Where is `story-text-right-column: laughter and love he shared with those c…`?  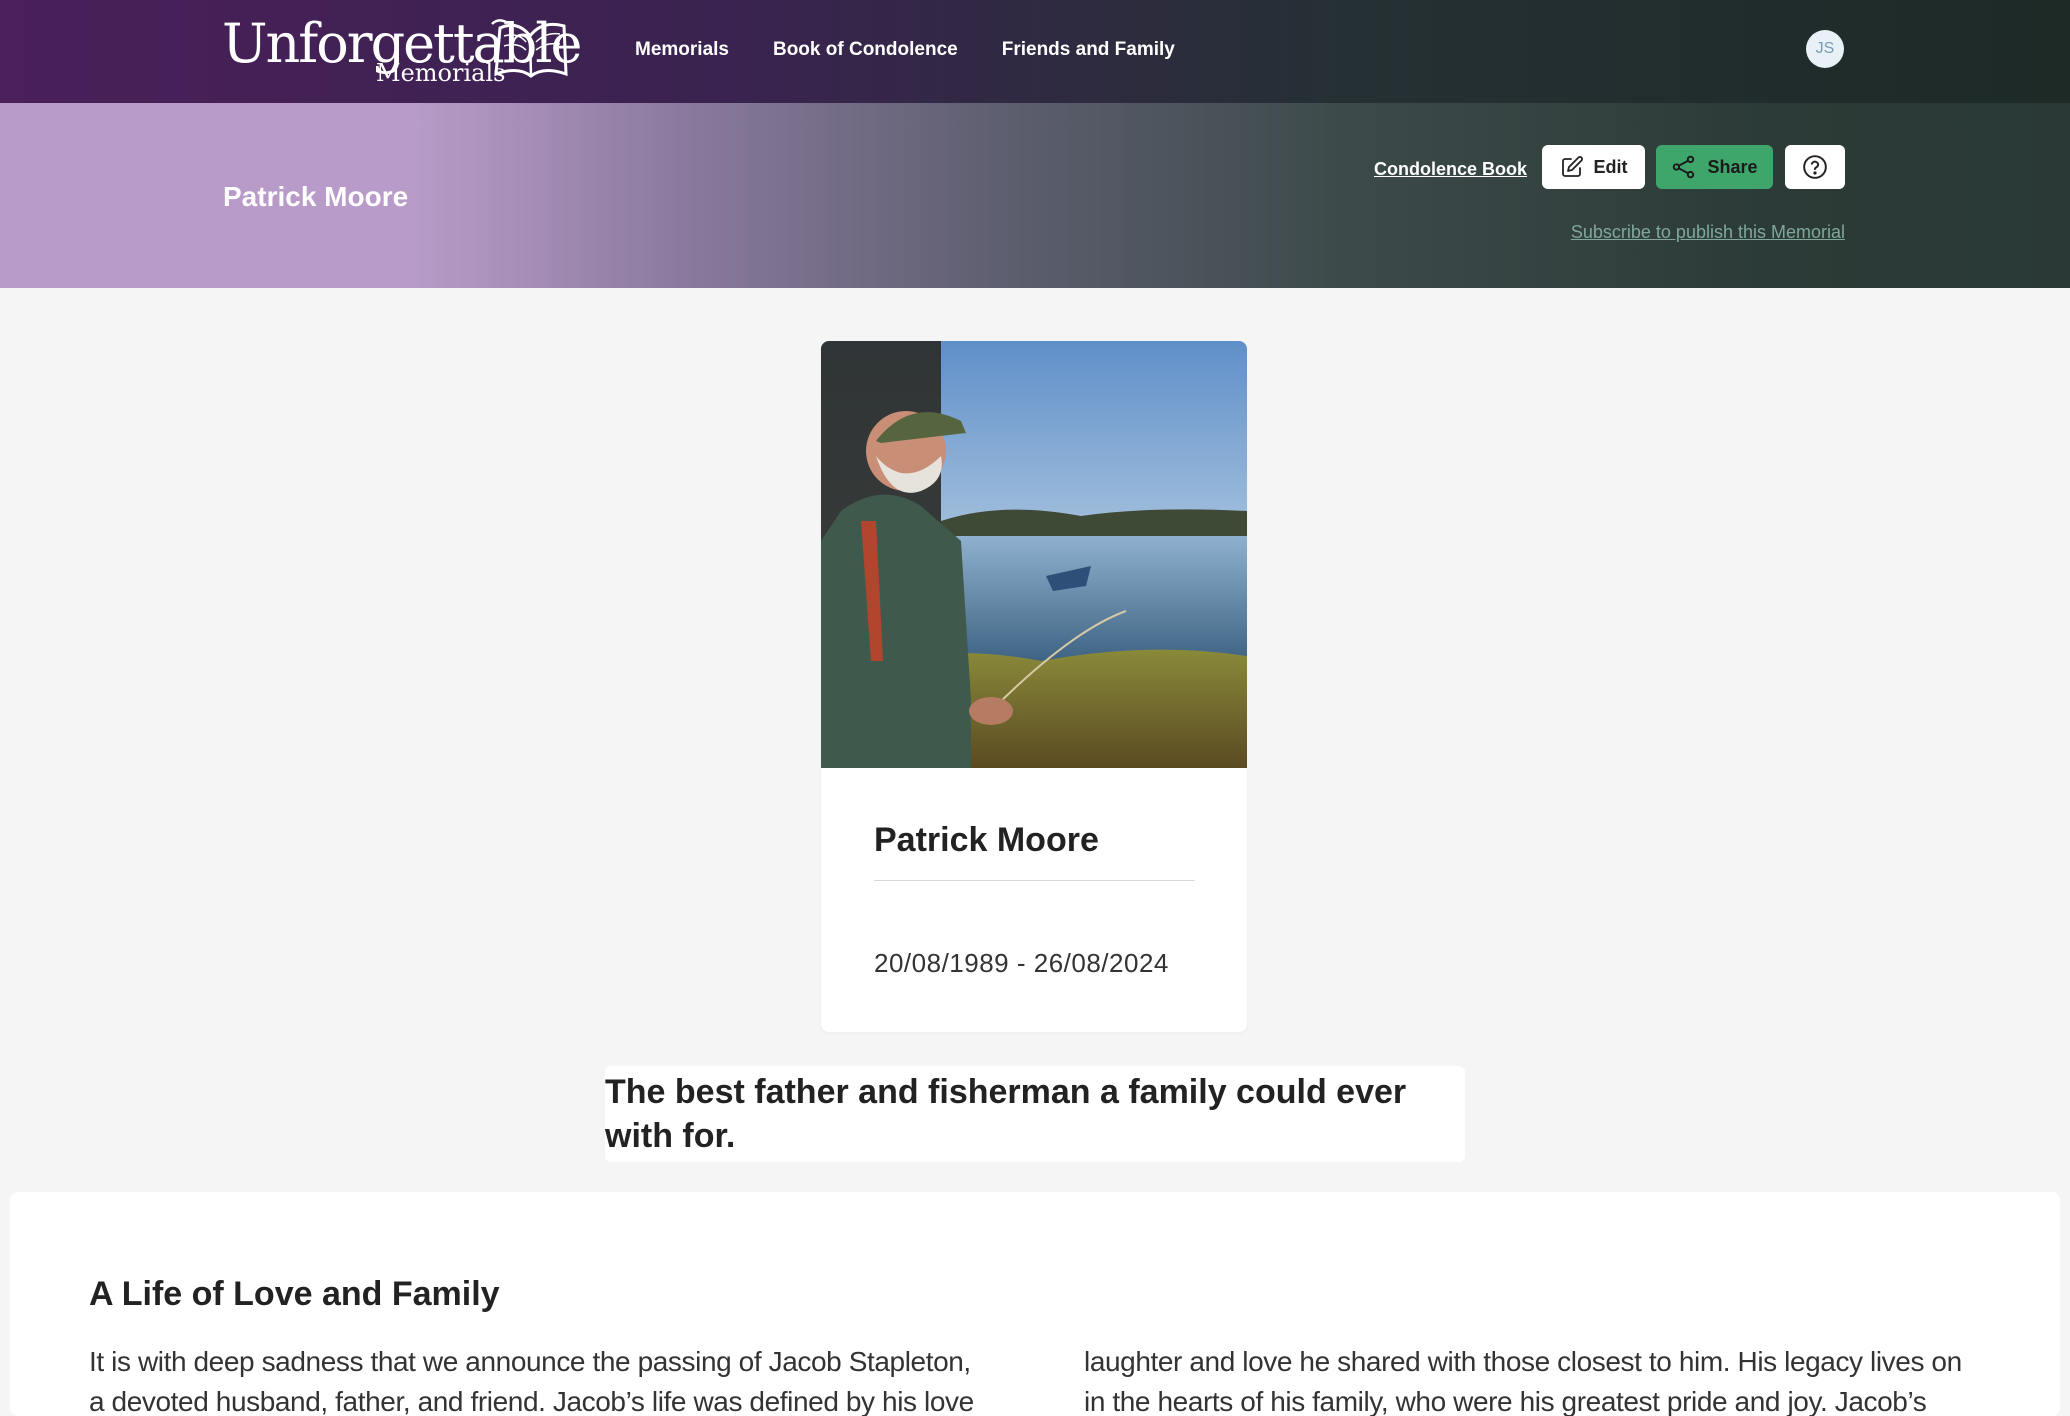
story-text-right-column: laughter and love he shared with those c… is located at coordinates (1523, 1381).